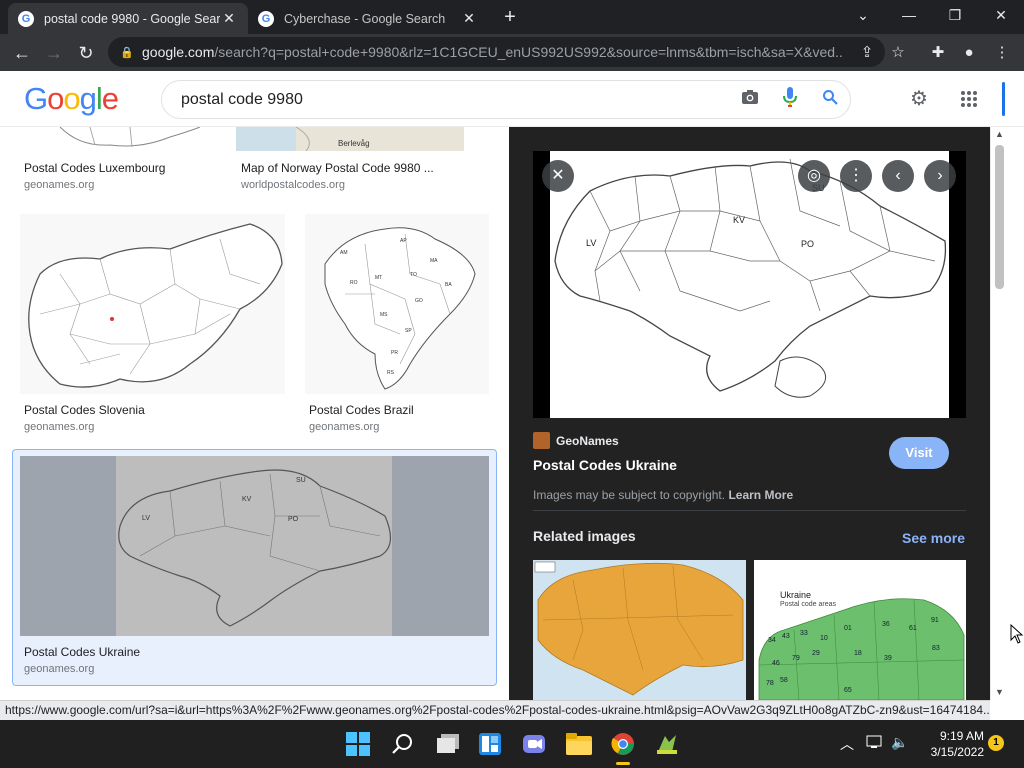 This screenshot has width=1024, height=768. Describe the element at coordinates (512, 744) in the screenshot. I see `windows-taskbar: ︿ 🔈 9:19 AM 3/15/2022` at that location.